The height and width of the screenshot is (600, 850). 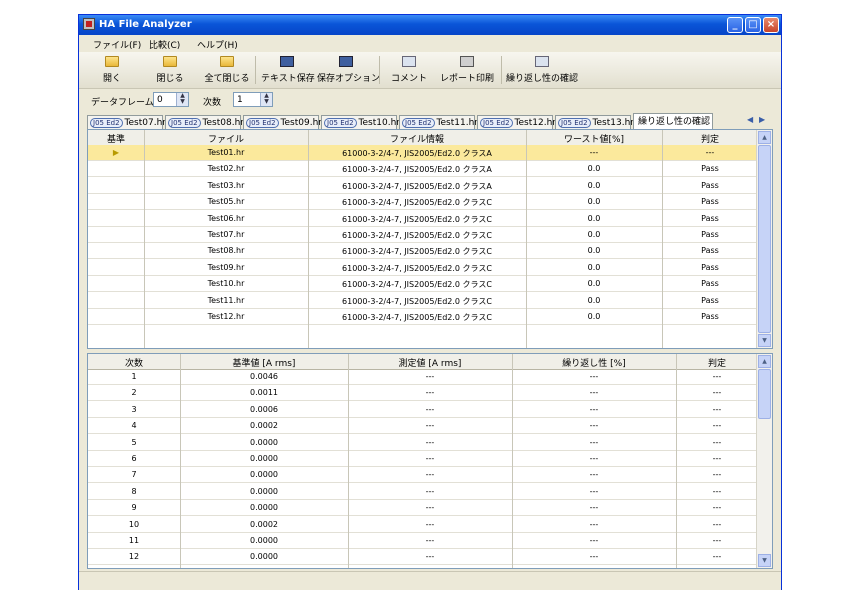 What do you see at coordinates (762, 119) in the screenshot?
I see `tab-scroll-right-icon: ▶` at bounding box center [762, 119].